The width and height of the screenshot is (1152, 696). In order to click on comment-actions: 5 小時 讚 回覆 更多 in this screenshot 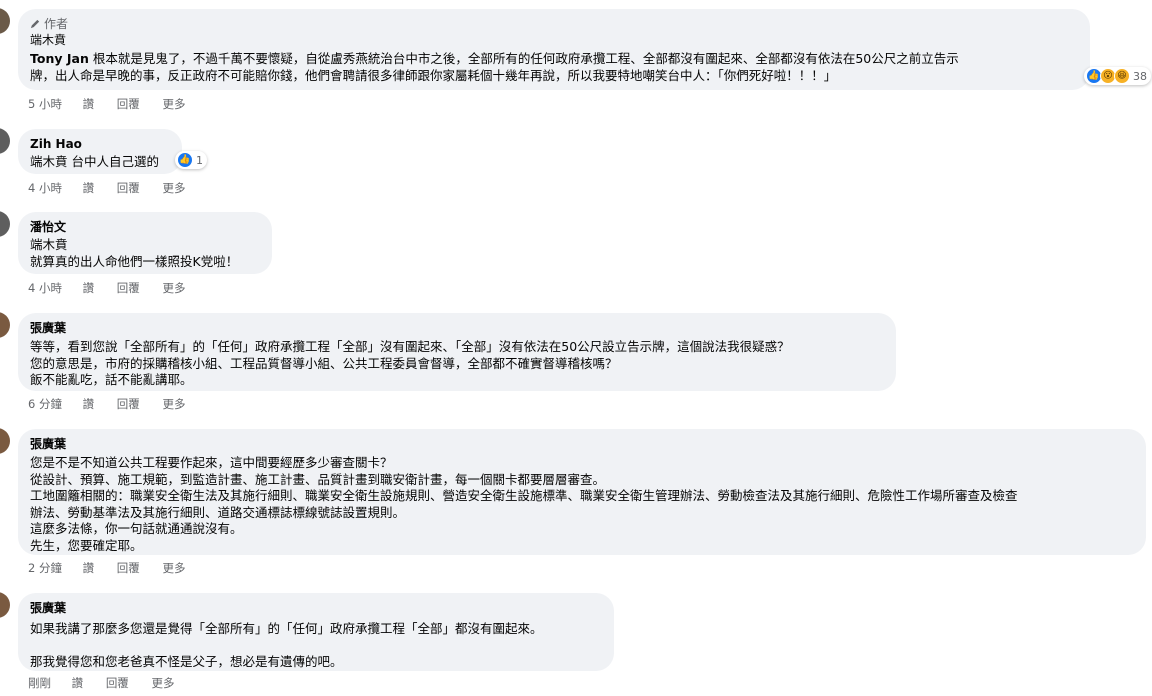, I will do `click(116, 104)`.